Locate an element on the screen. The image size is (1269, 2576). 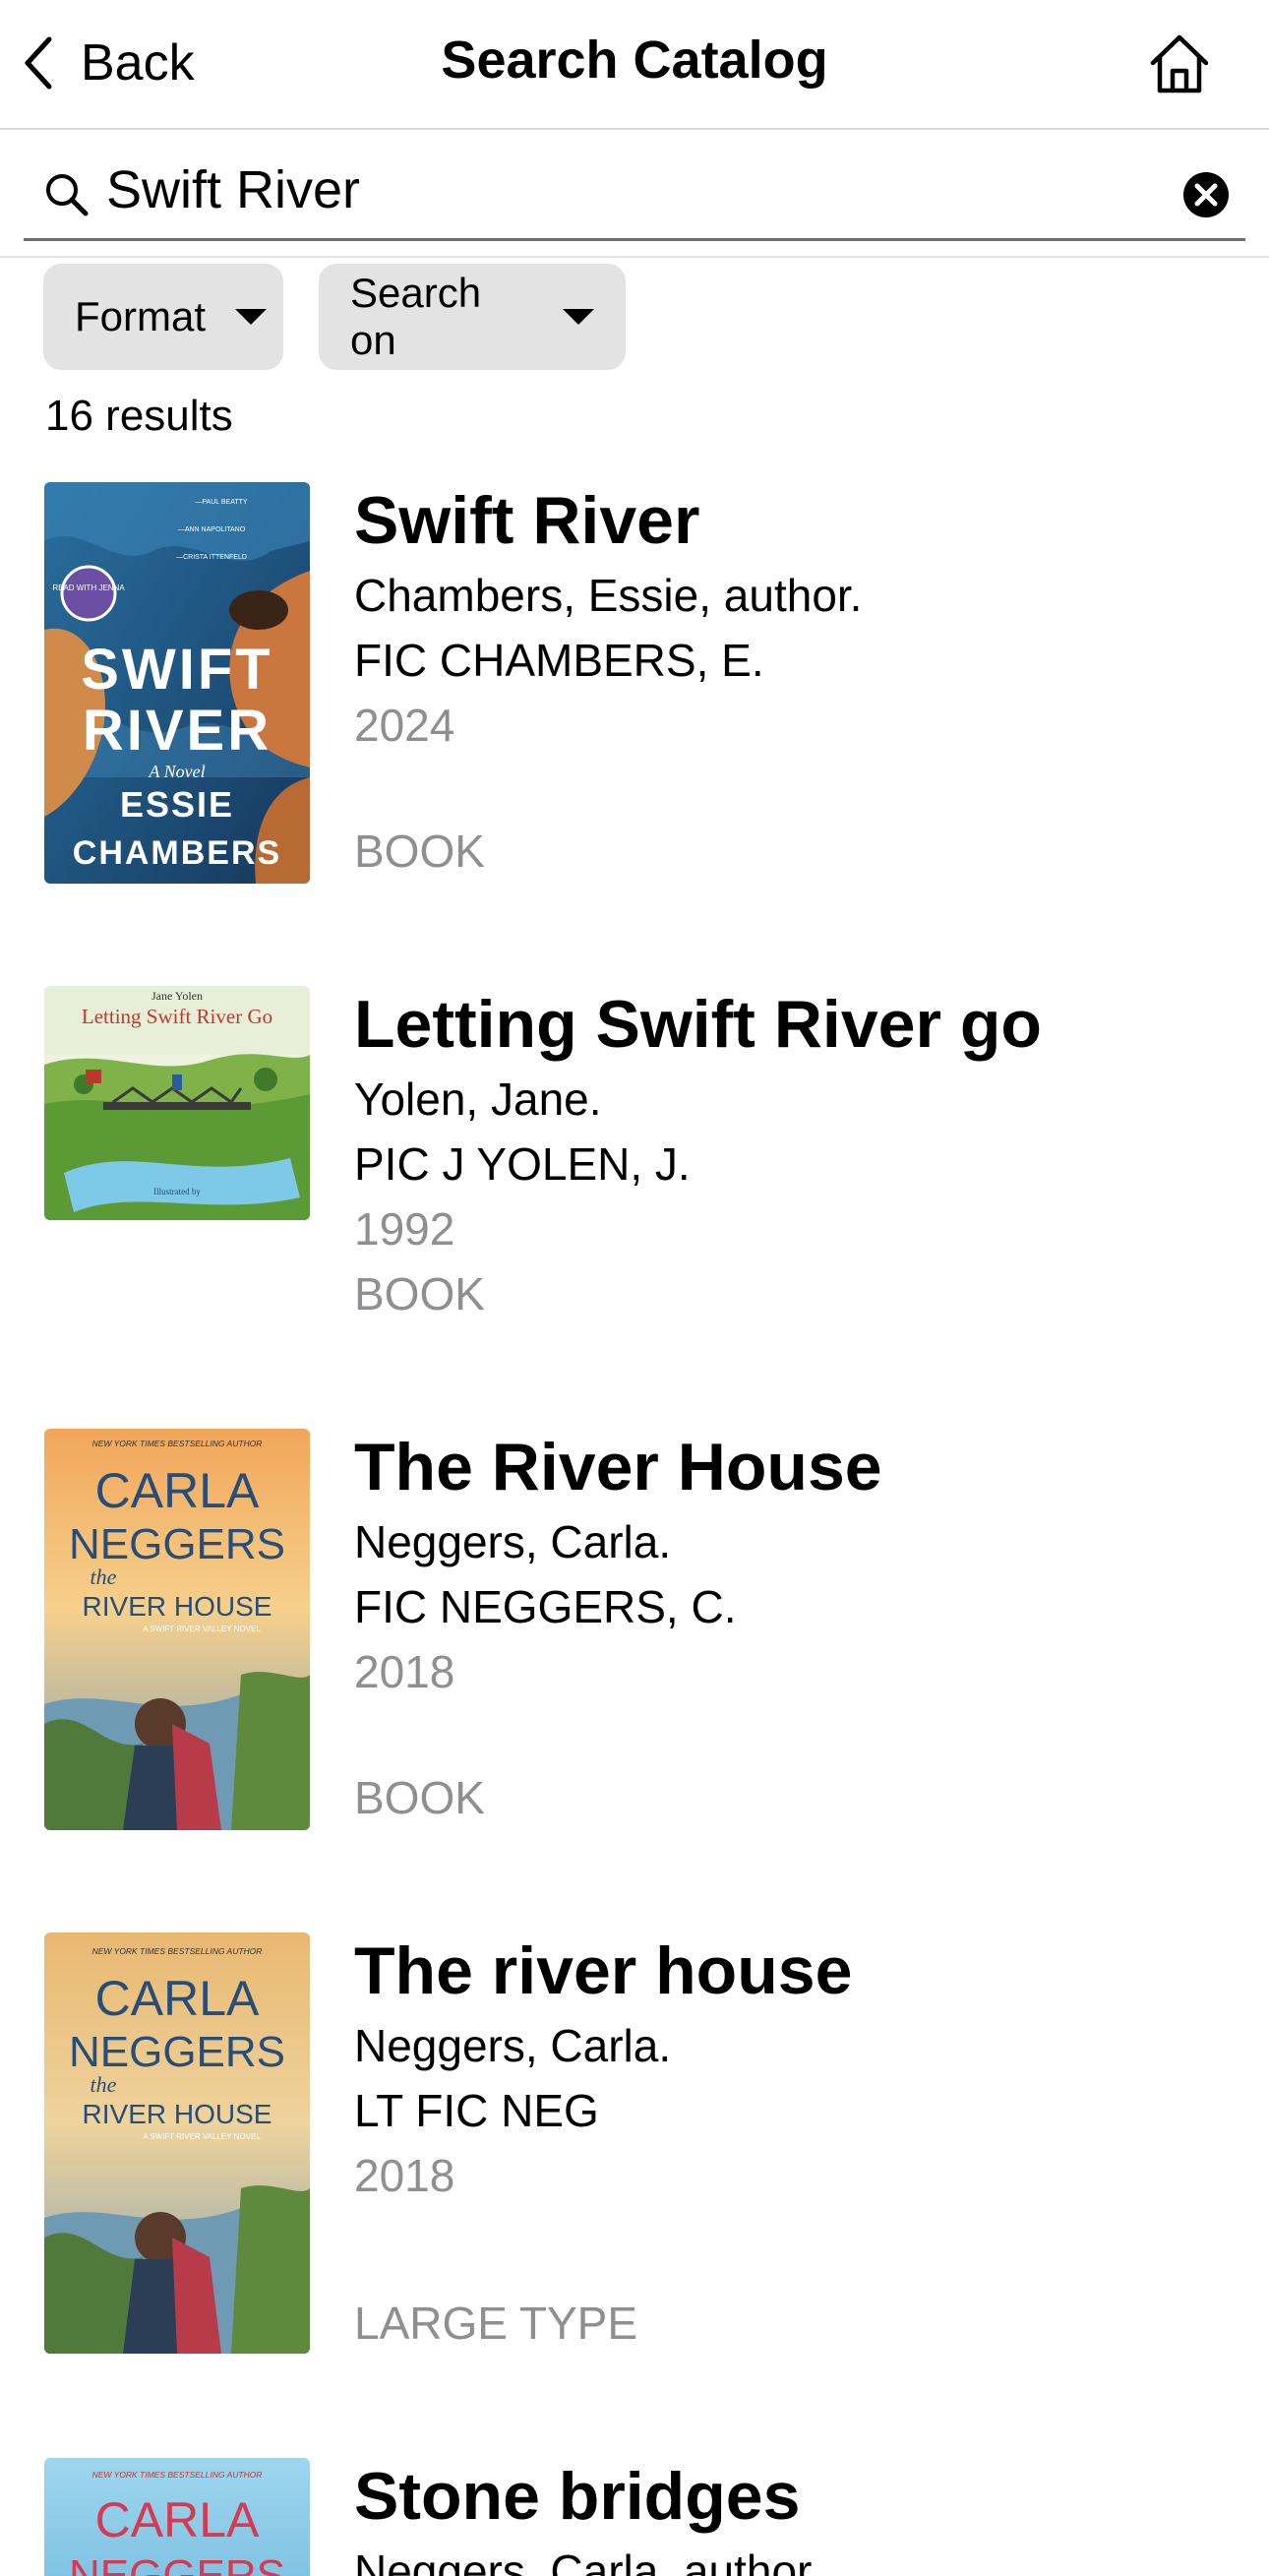
navigation-bar: Back Search Catalog is located at coordinates (634, 65).